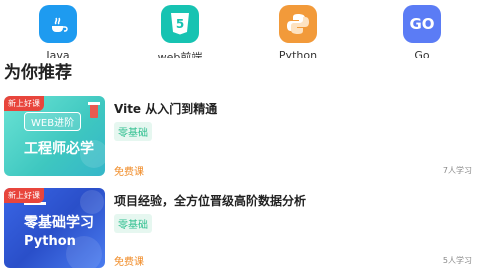  I want to click on thumbnail-caption: 工程师必学, so click(59, 149).